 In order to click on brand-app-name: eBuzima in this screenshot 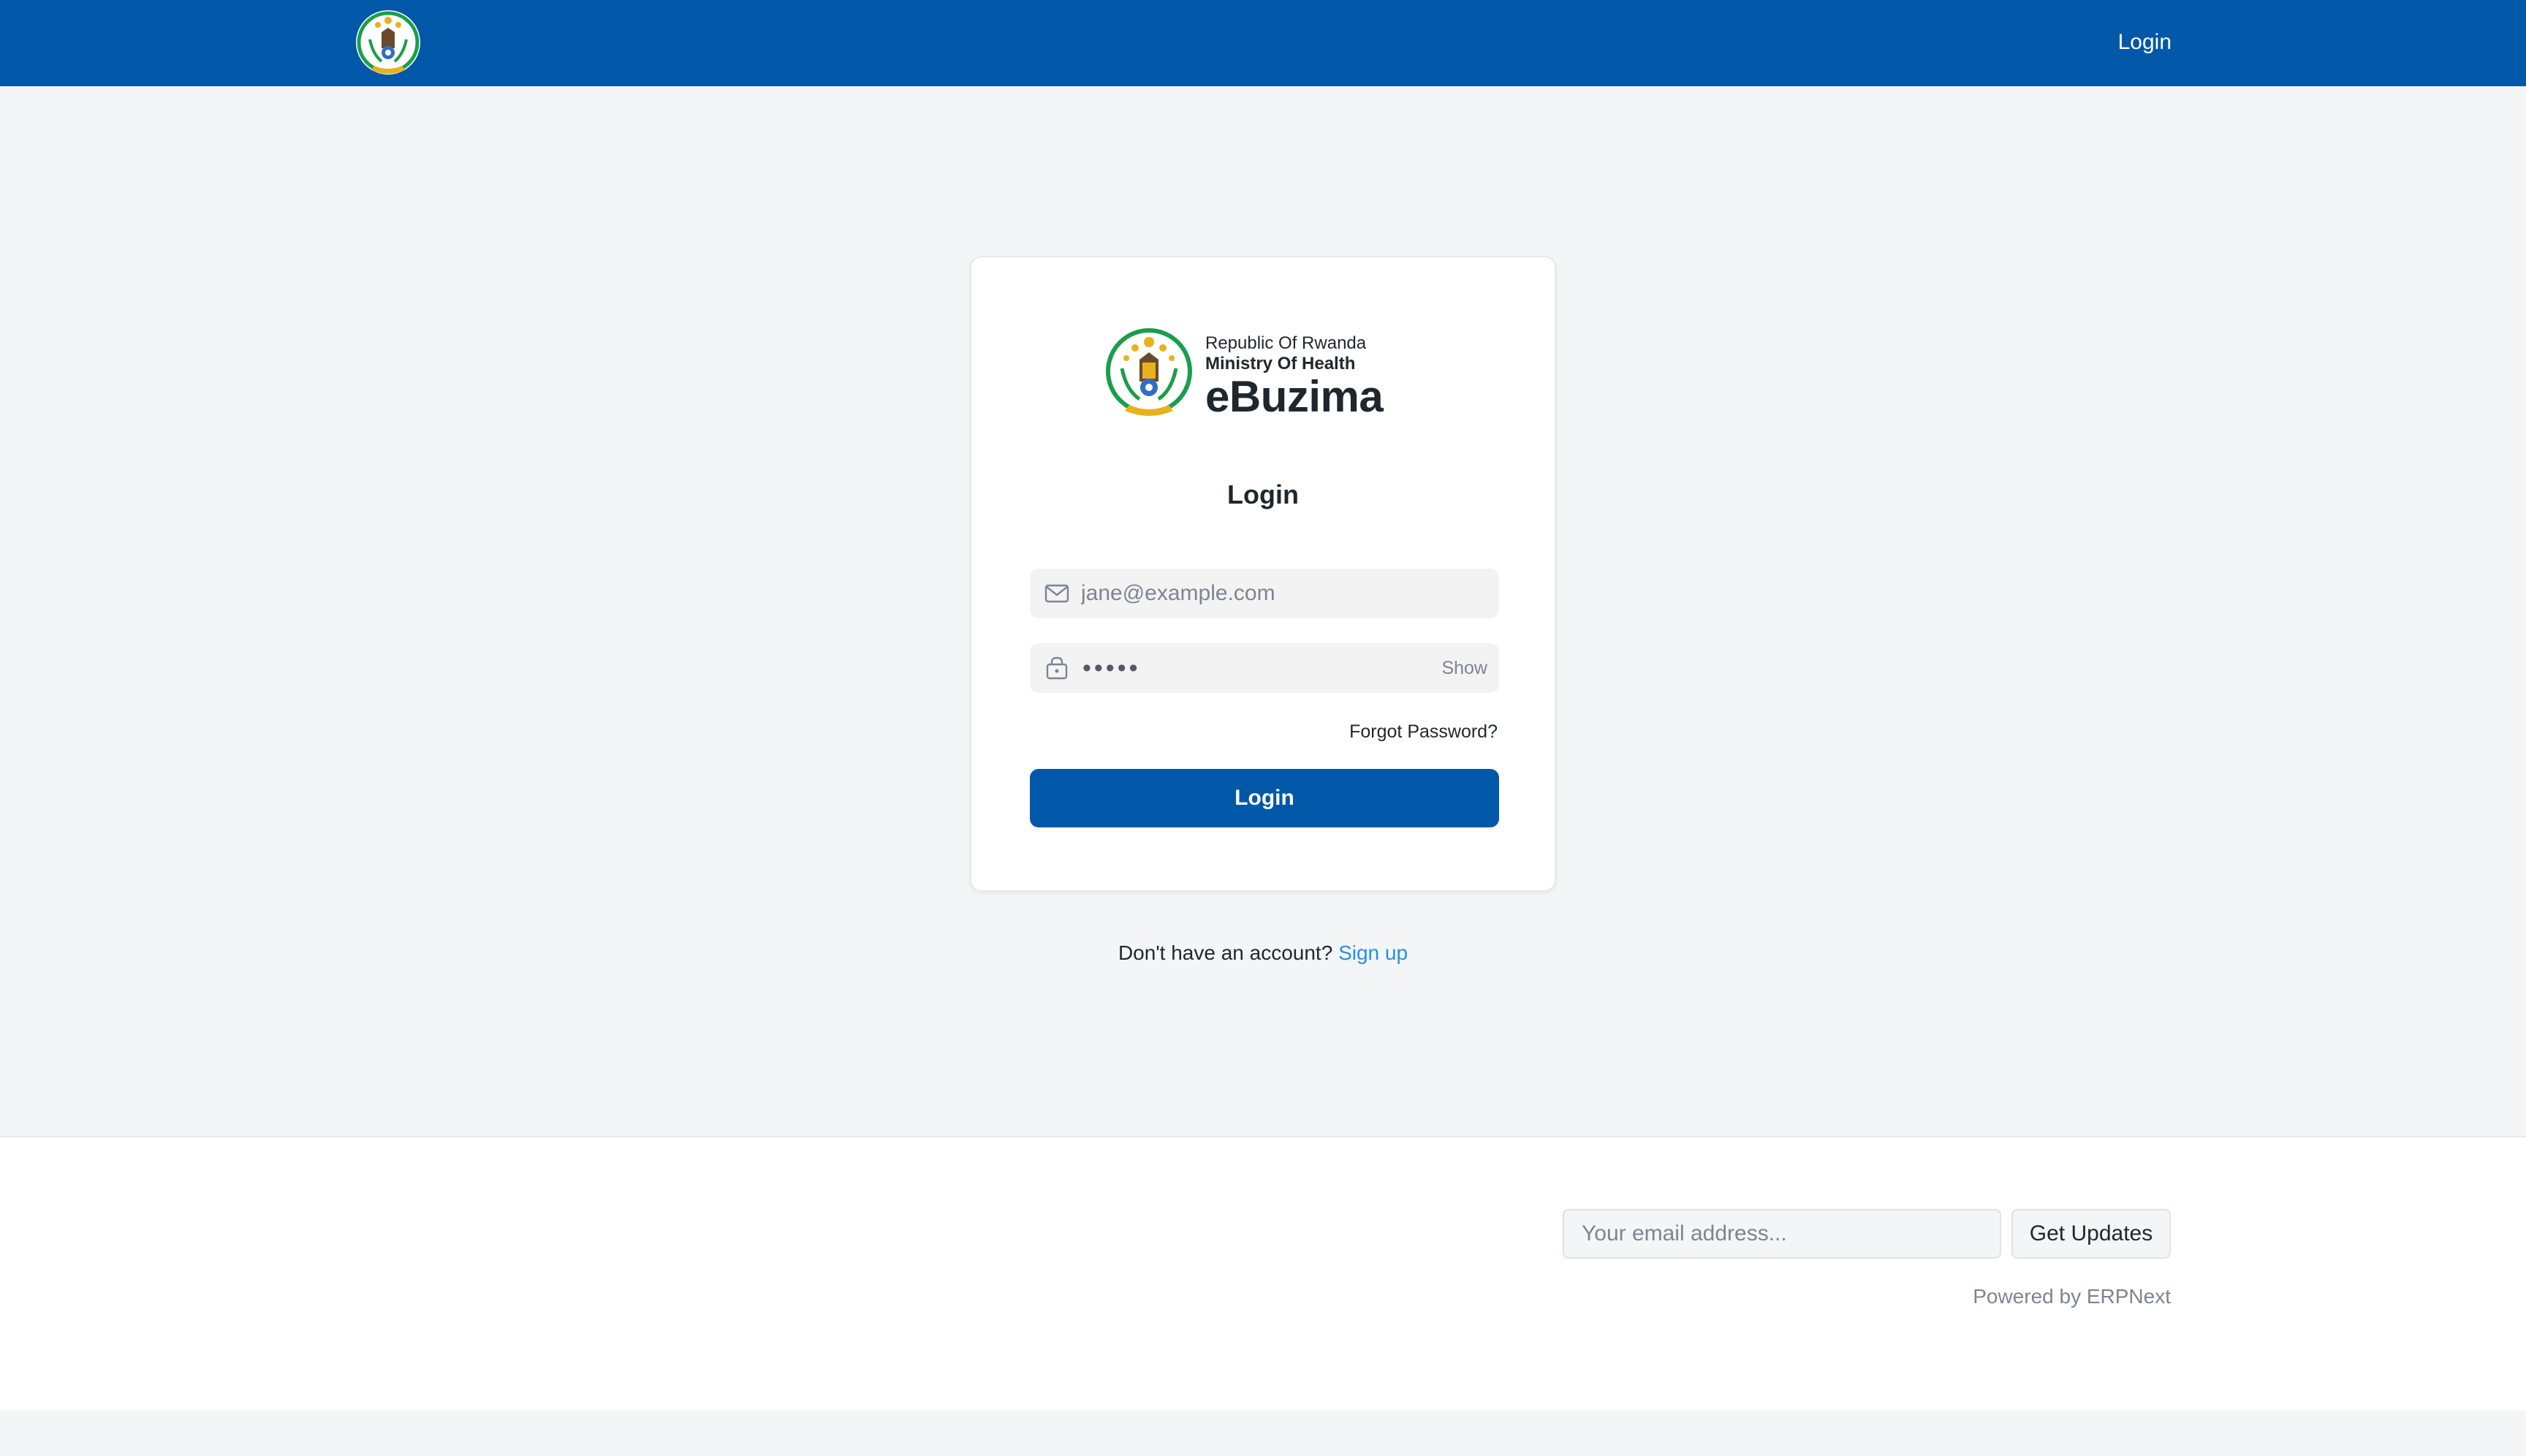, I will do `click(1294, 397)`.